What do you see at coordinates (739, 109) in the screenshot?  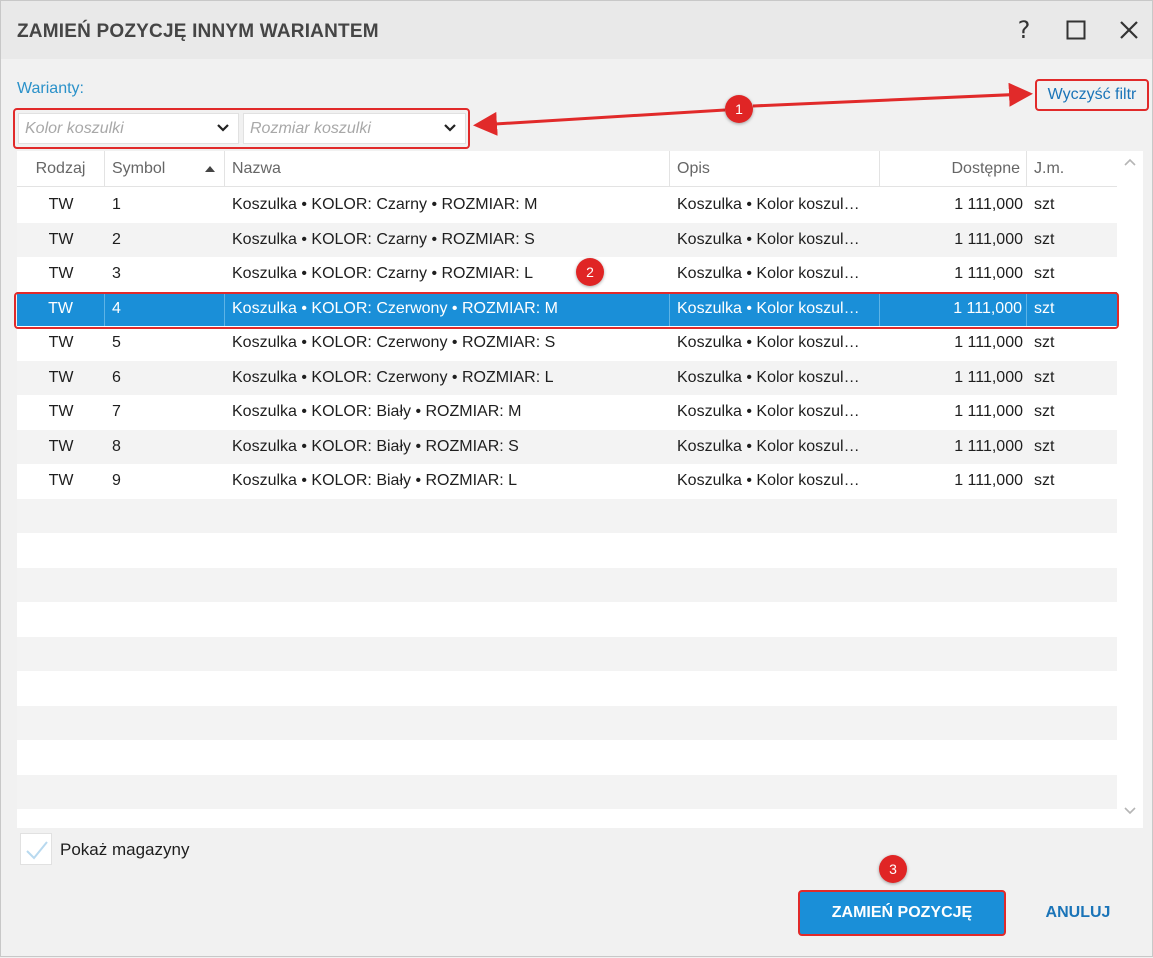 I see `annotation-badge-1: 1` at bounding box center [739, 109].